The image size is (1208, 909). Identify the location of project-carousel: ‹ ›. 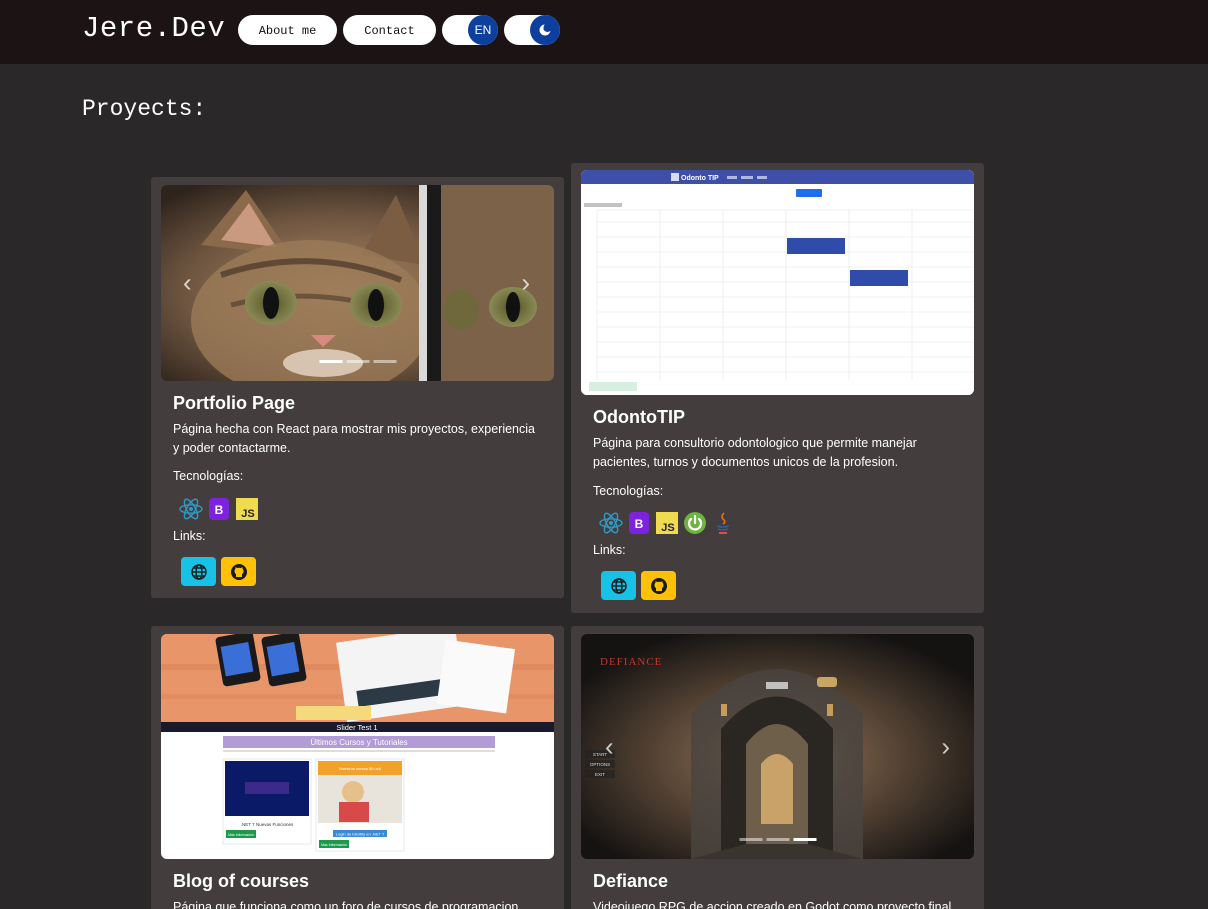
(357, 283).